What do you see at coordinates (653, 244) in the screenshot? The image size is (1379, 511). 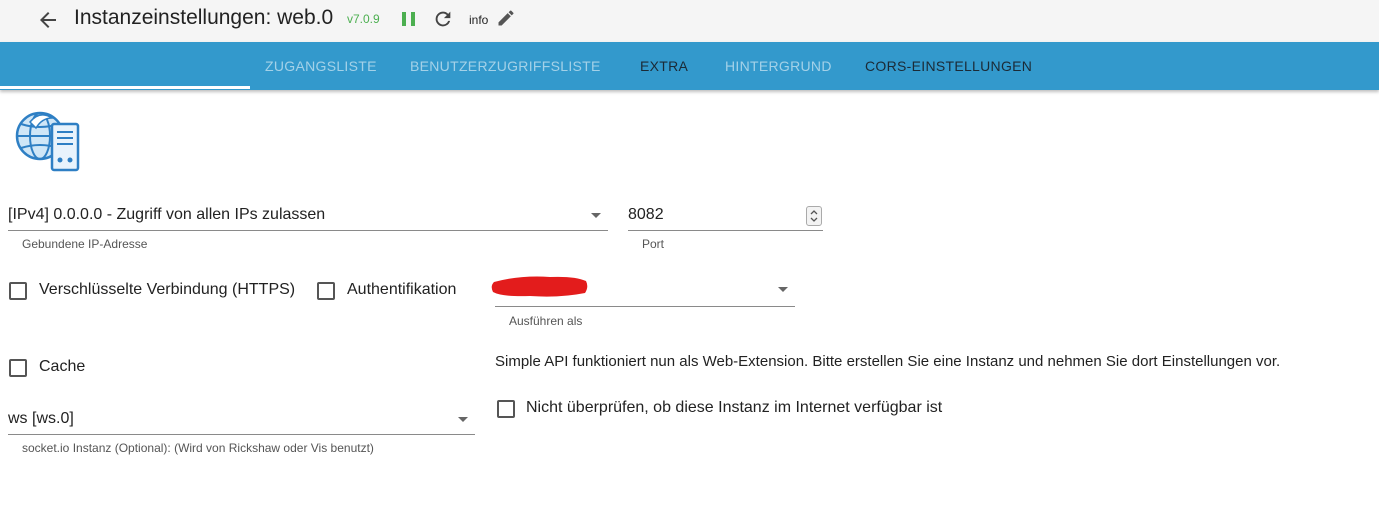 I see `port-helper: Port` at bounding box center [653, 244].